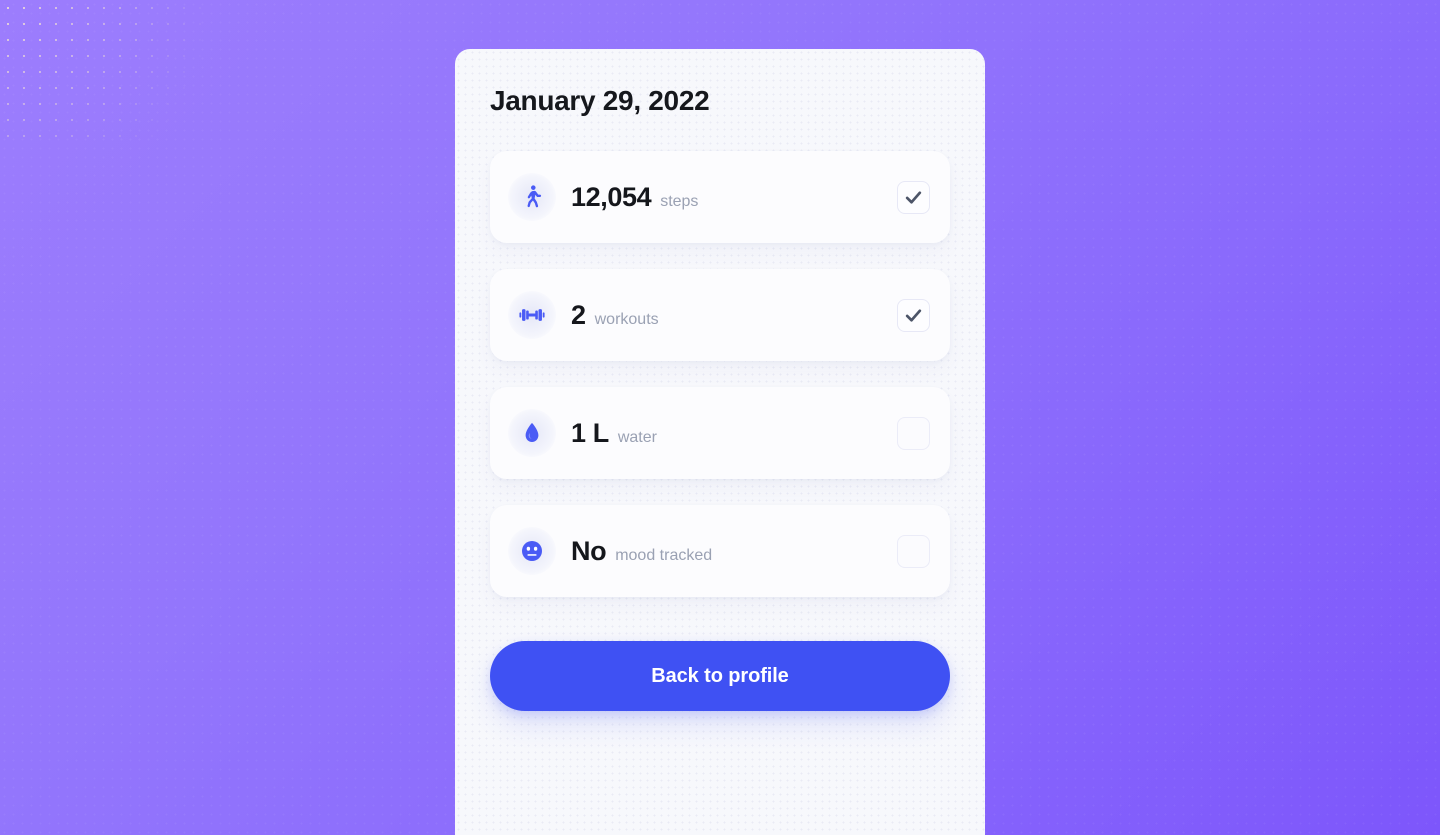 This screenshot has width=1440, height=835. I want to click on stat-label-water: water, so click(637, 437).